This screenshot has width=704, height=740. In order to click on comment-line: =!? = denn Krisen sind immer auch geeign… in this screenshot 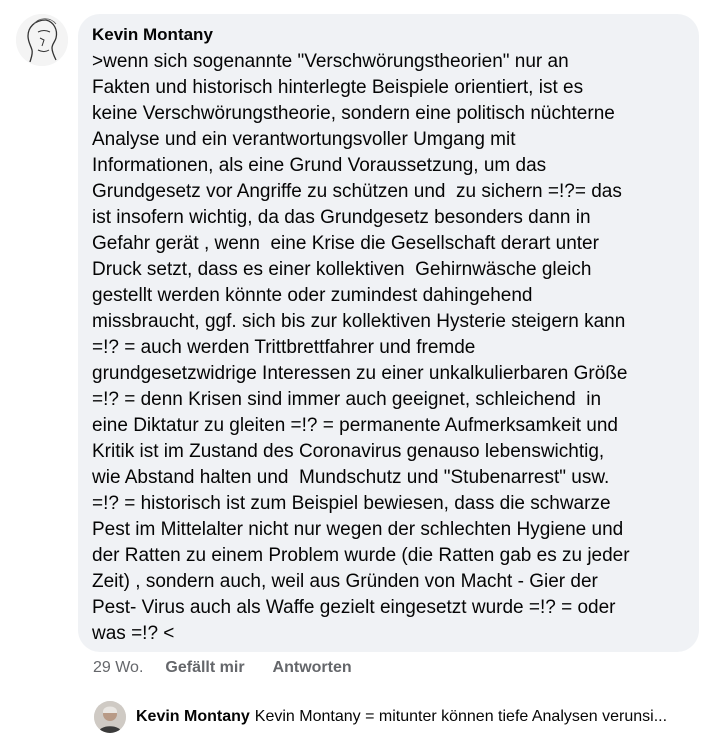, I will do `click(347, 399)`.